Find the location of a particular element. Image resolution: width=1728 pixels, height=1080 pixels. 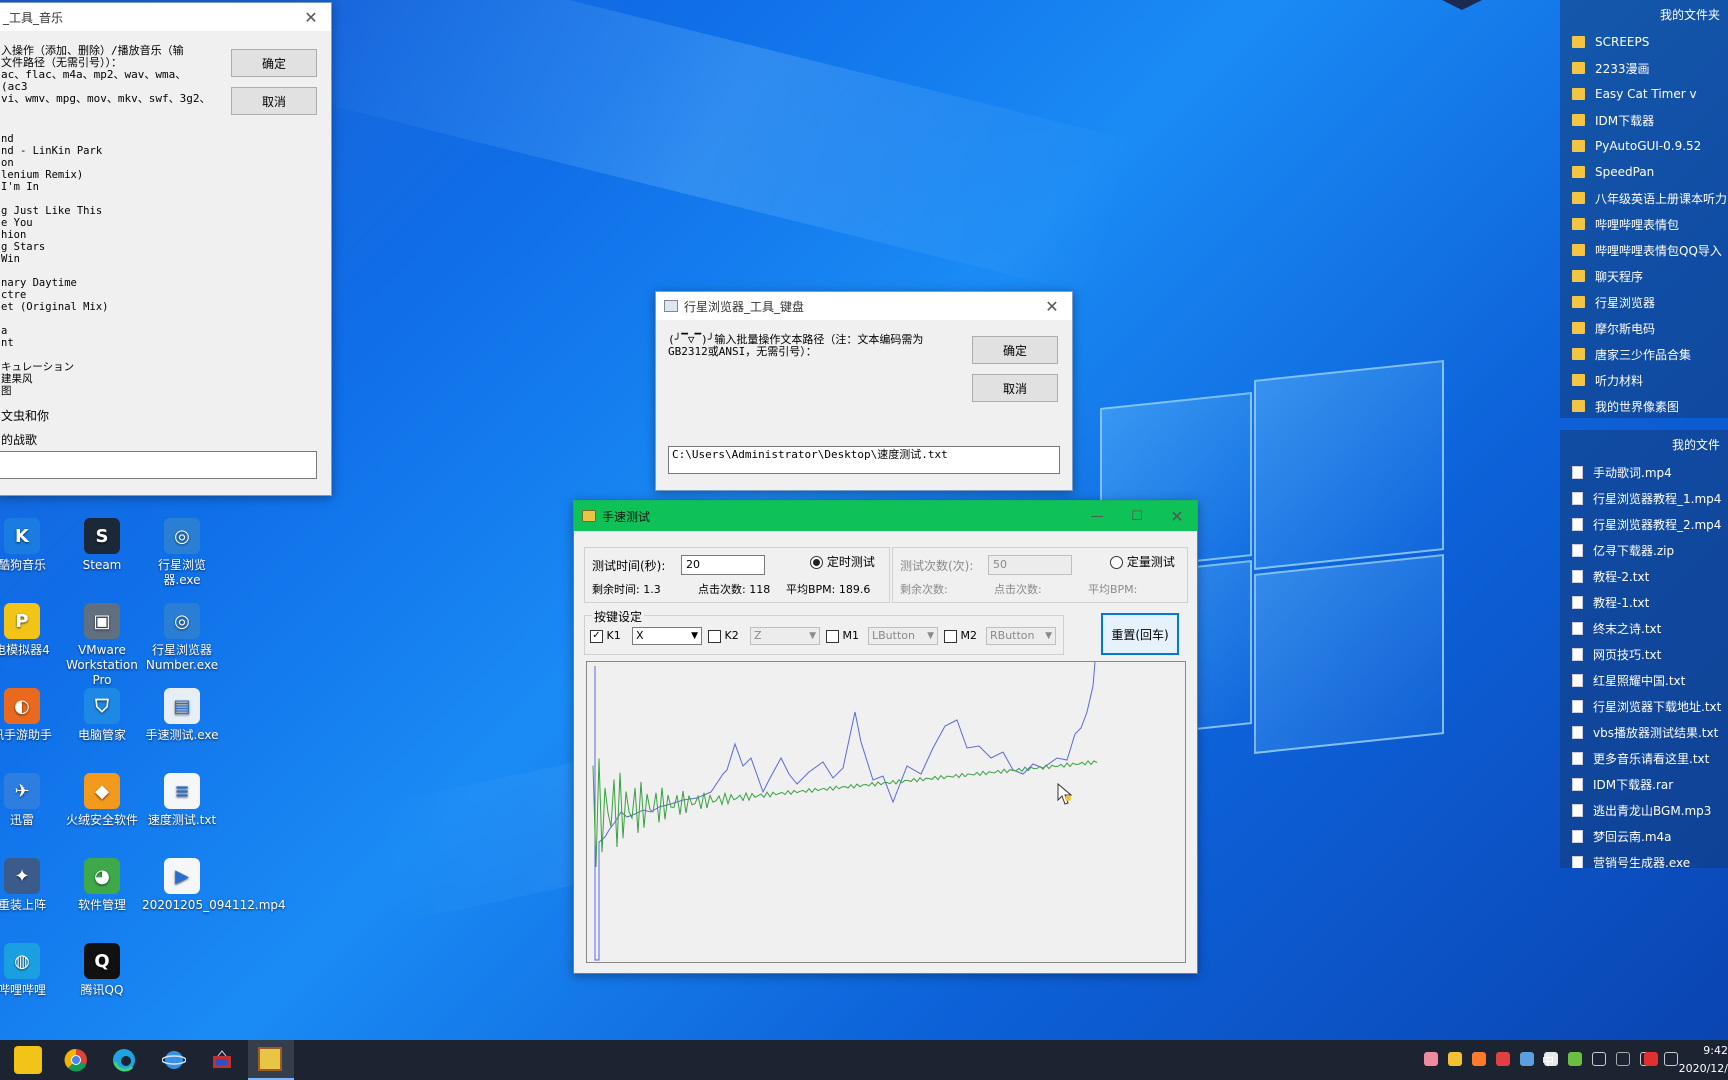

desktop-icon: P 电模拟器4 is located at coordinates (31, 630).